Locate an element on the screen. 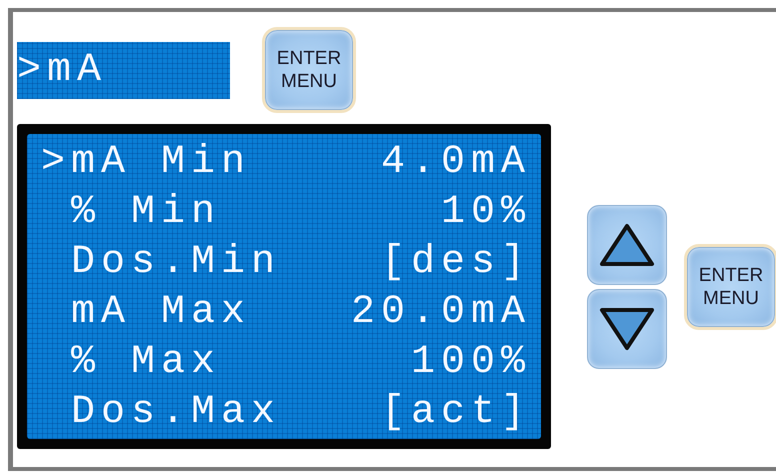  down-arrow-button is located at coordinates (627, 328).